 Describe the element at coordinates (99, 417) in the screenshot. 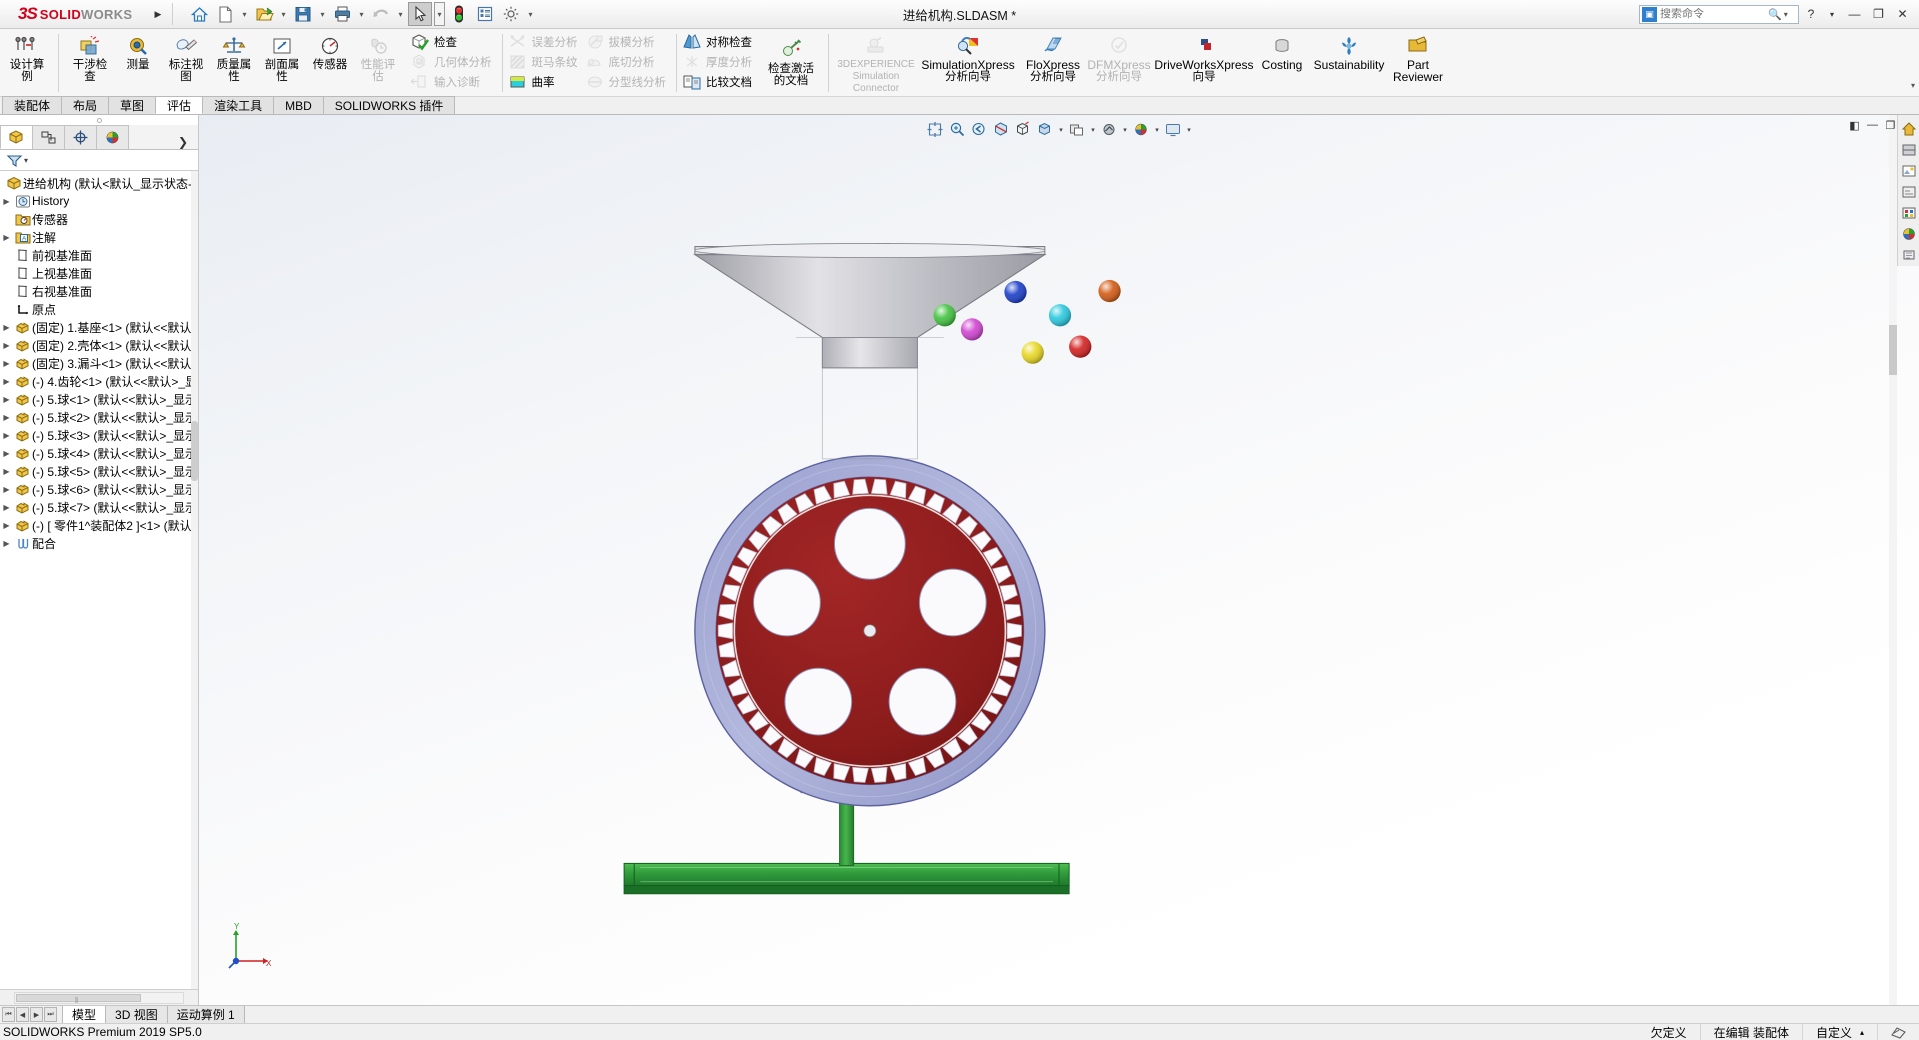

I see `tree-node: ▶ (-) 5.球<2> (默认<<默认>_显示状` at that location.